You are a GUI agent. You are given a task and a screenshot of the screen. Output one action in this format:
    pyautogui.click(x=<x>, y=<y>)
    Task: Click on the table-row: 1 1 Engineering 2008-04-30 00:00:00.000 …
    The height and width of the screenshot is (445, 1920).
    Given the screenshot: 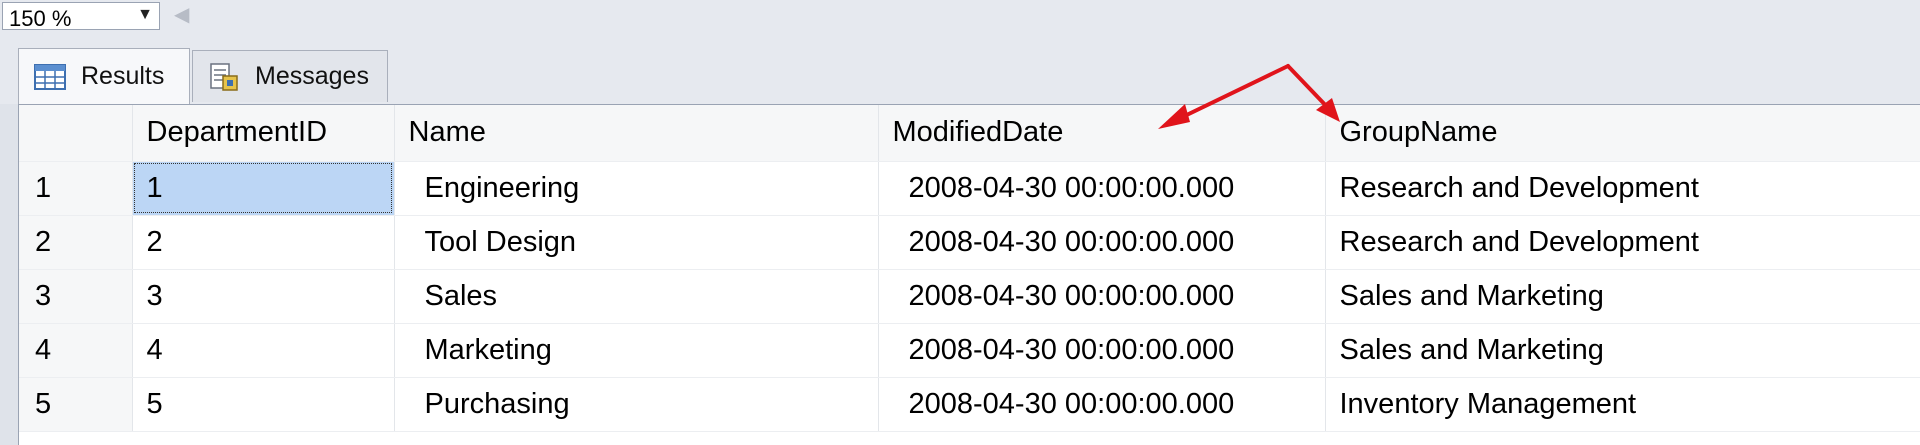 What is the action you would take?
    pyautogui.click(x=969, y=188)
    